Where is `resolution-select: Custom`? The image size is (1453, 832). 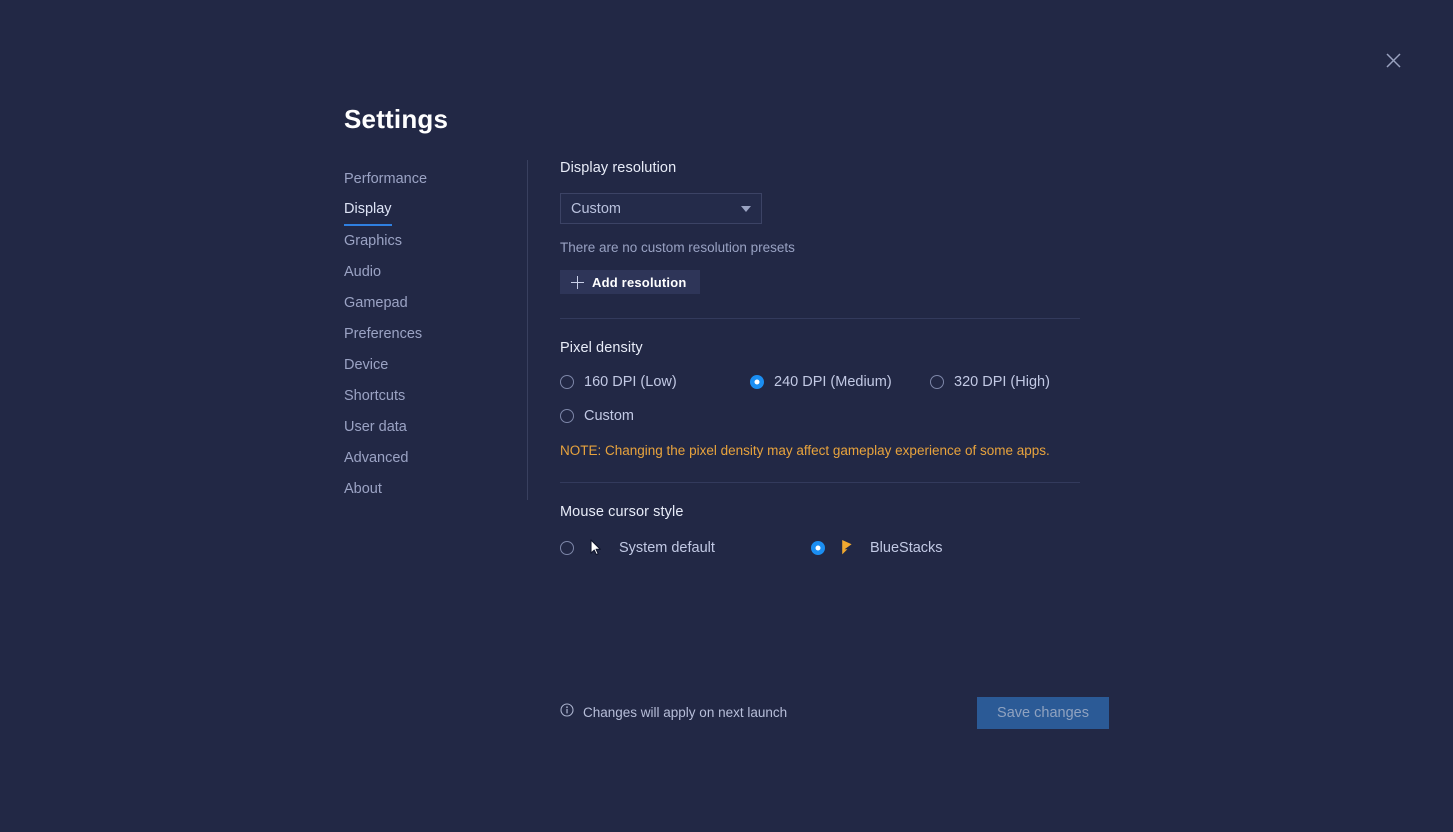
resolution-select: Custom is located at coordinates (661, 208).